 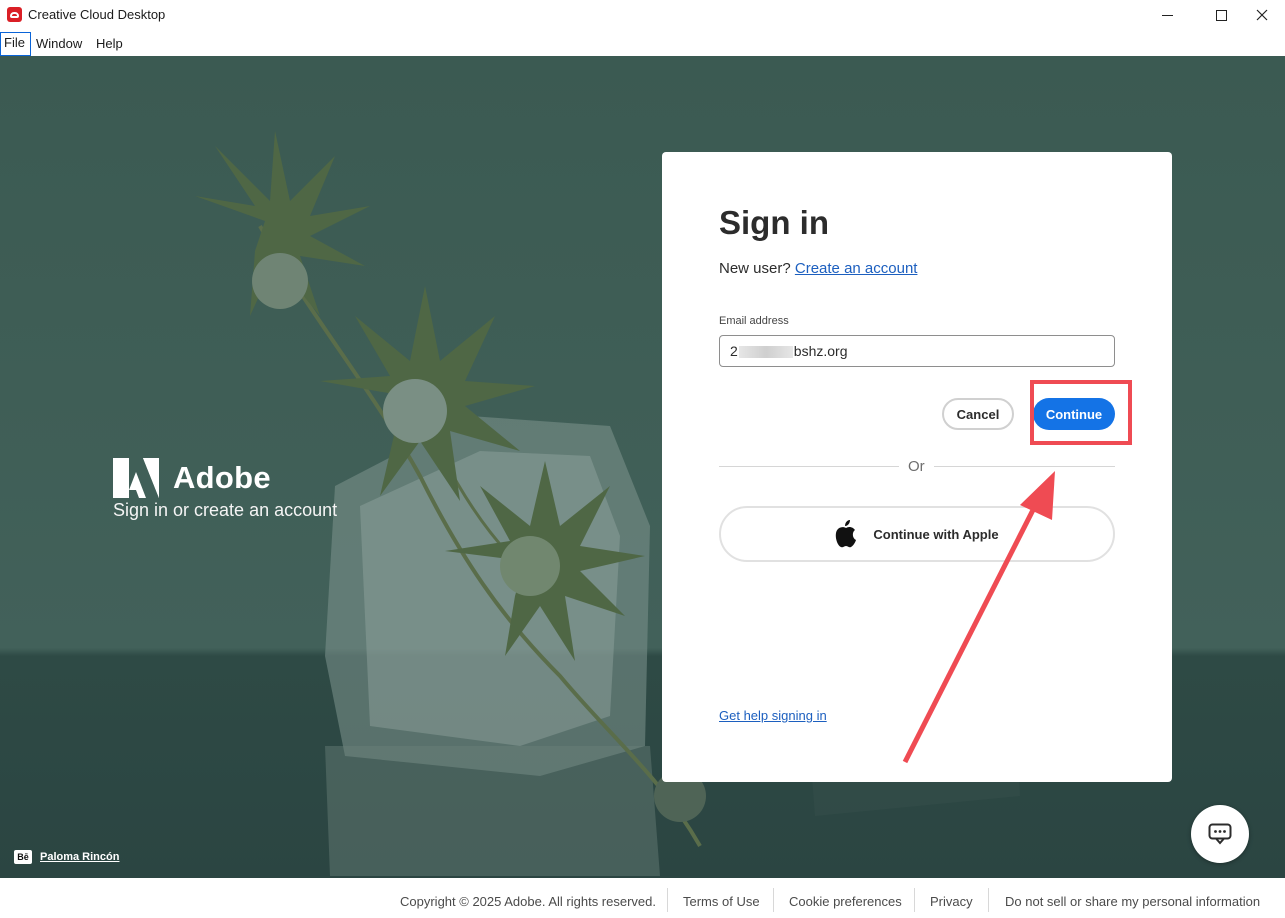 I want to click on minimize-icon, so click(x=1167, y=15).